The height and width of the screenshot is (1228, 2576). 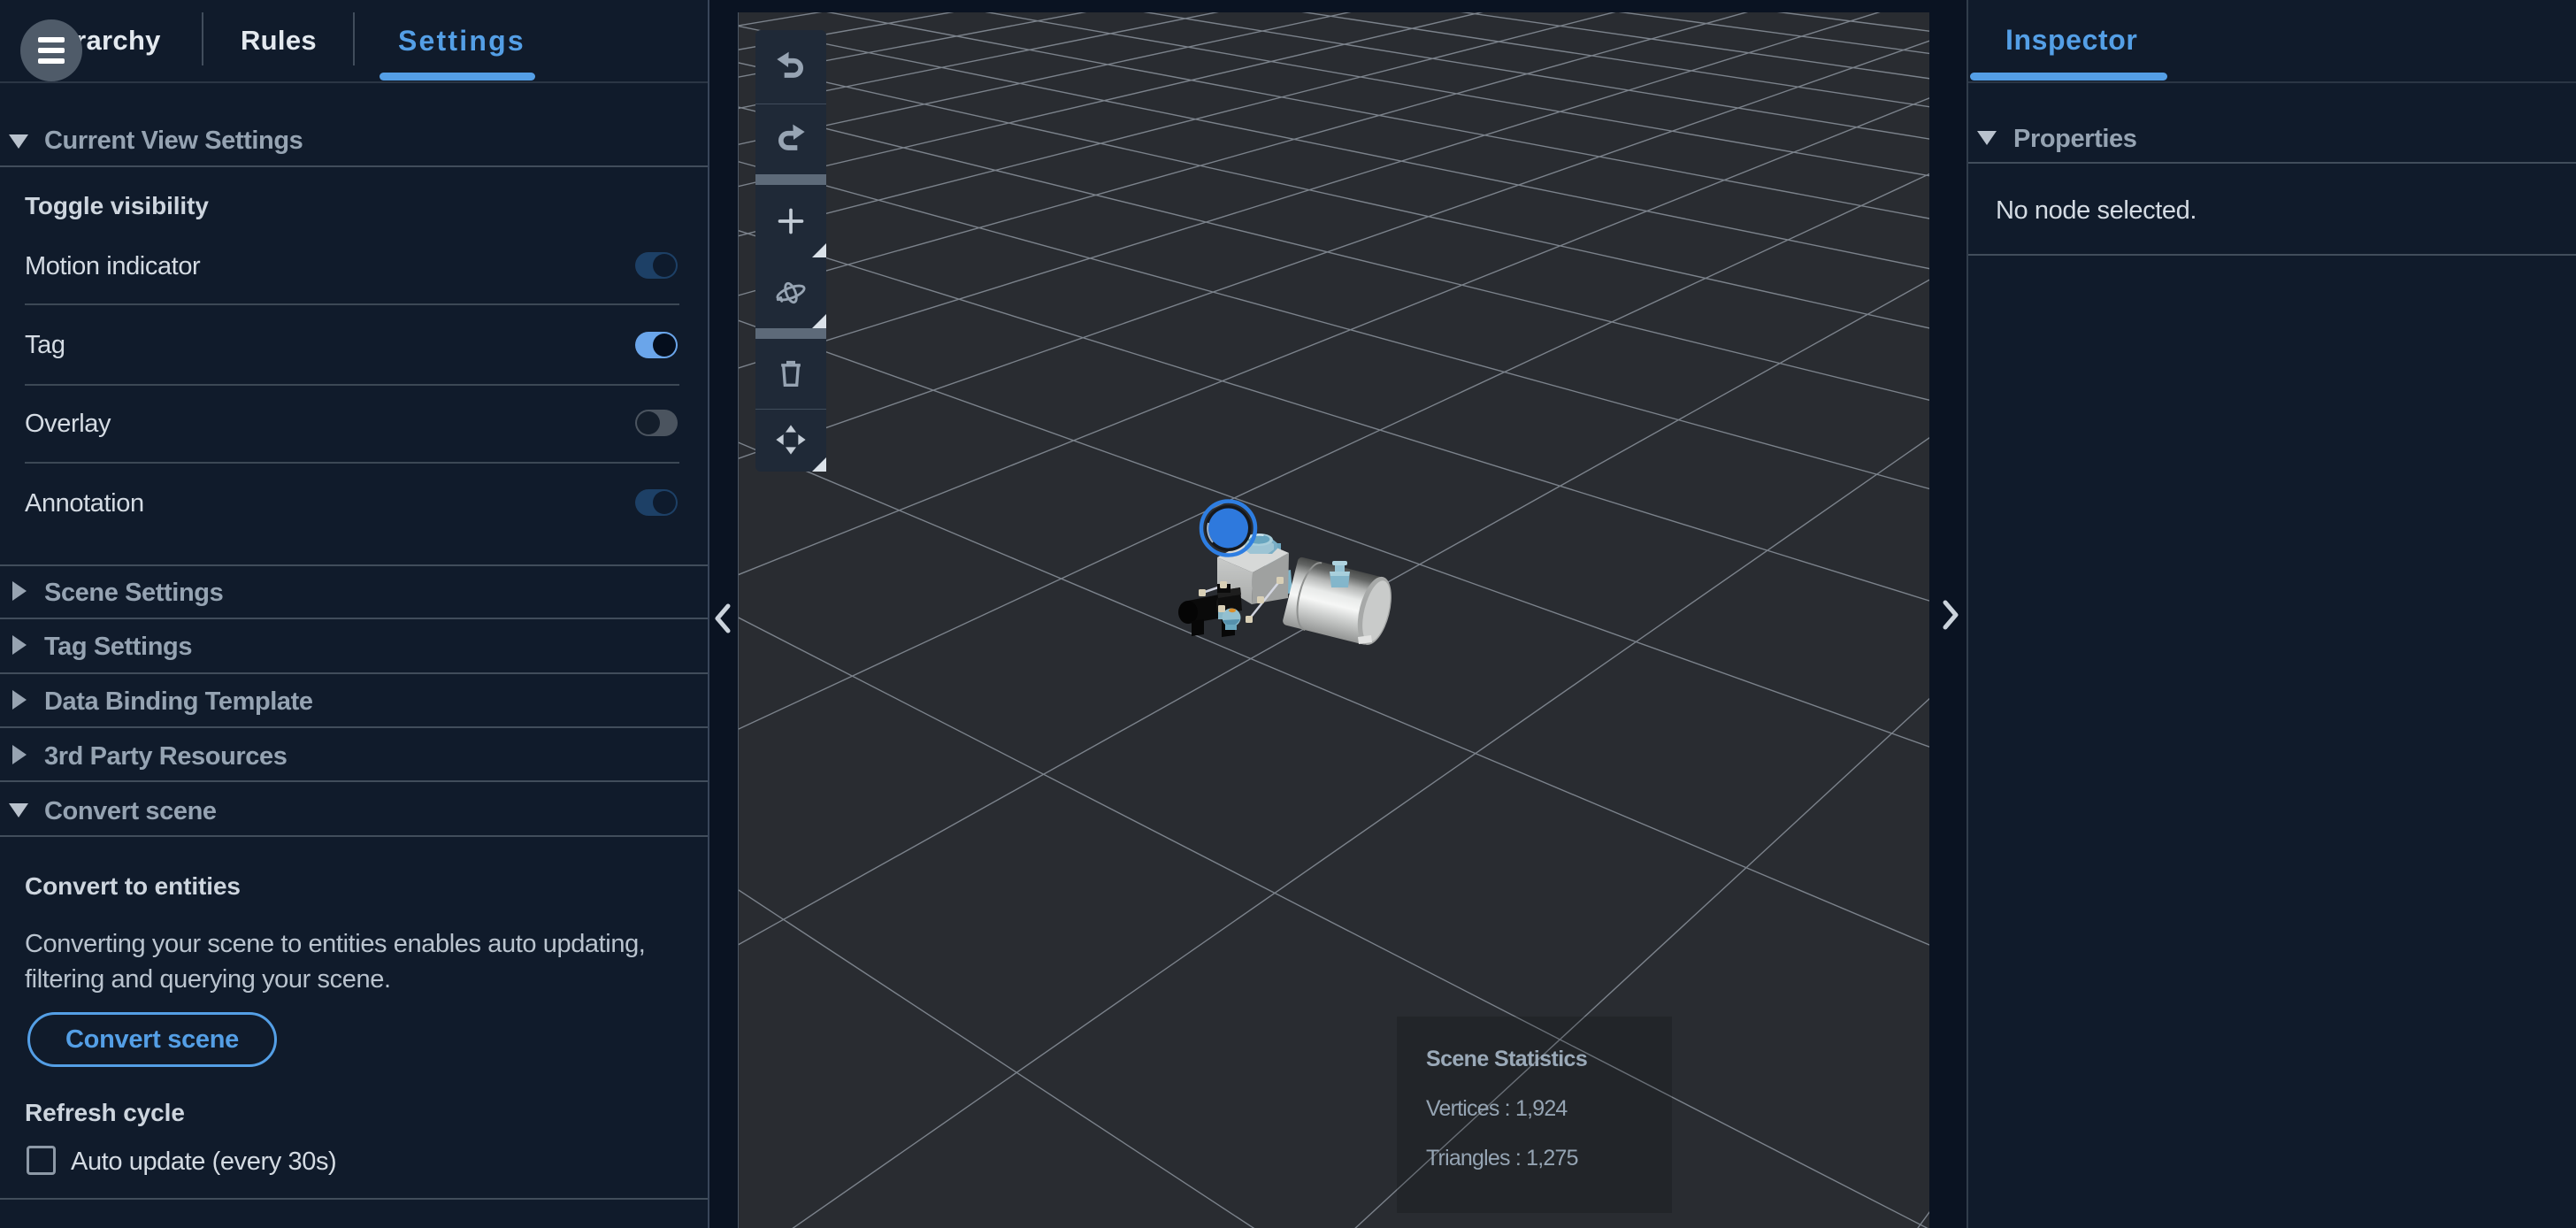 I want to click on svg-text: Vertices : 1,924, so click(x=1497, y=1108).